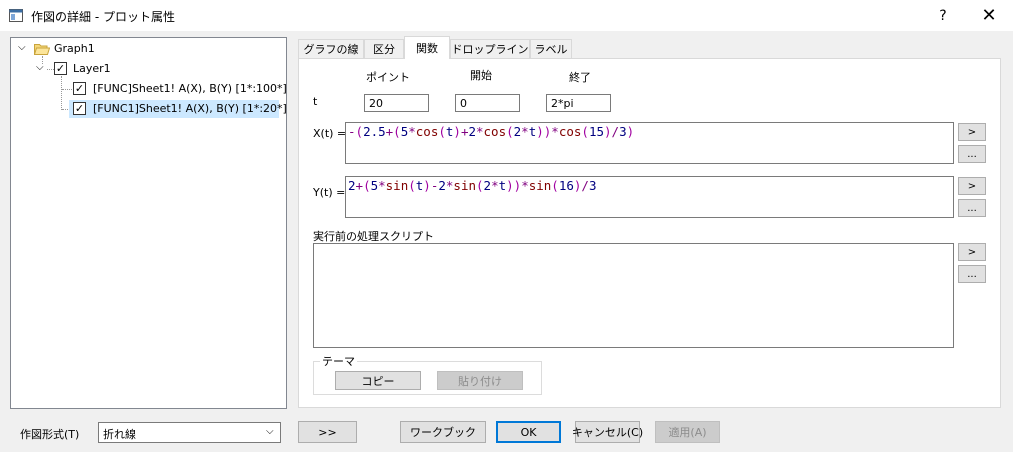 The width and height of the screenshot is (1013, 452). I want to click on expression-token: 15, so click(596, 131).